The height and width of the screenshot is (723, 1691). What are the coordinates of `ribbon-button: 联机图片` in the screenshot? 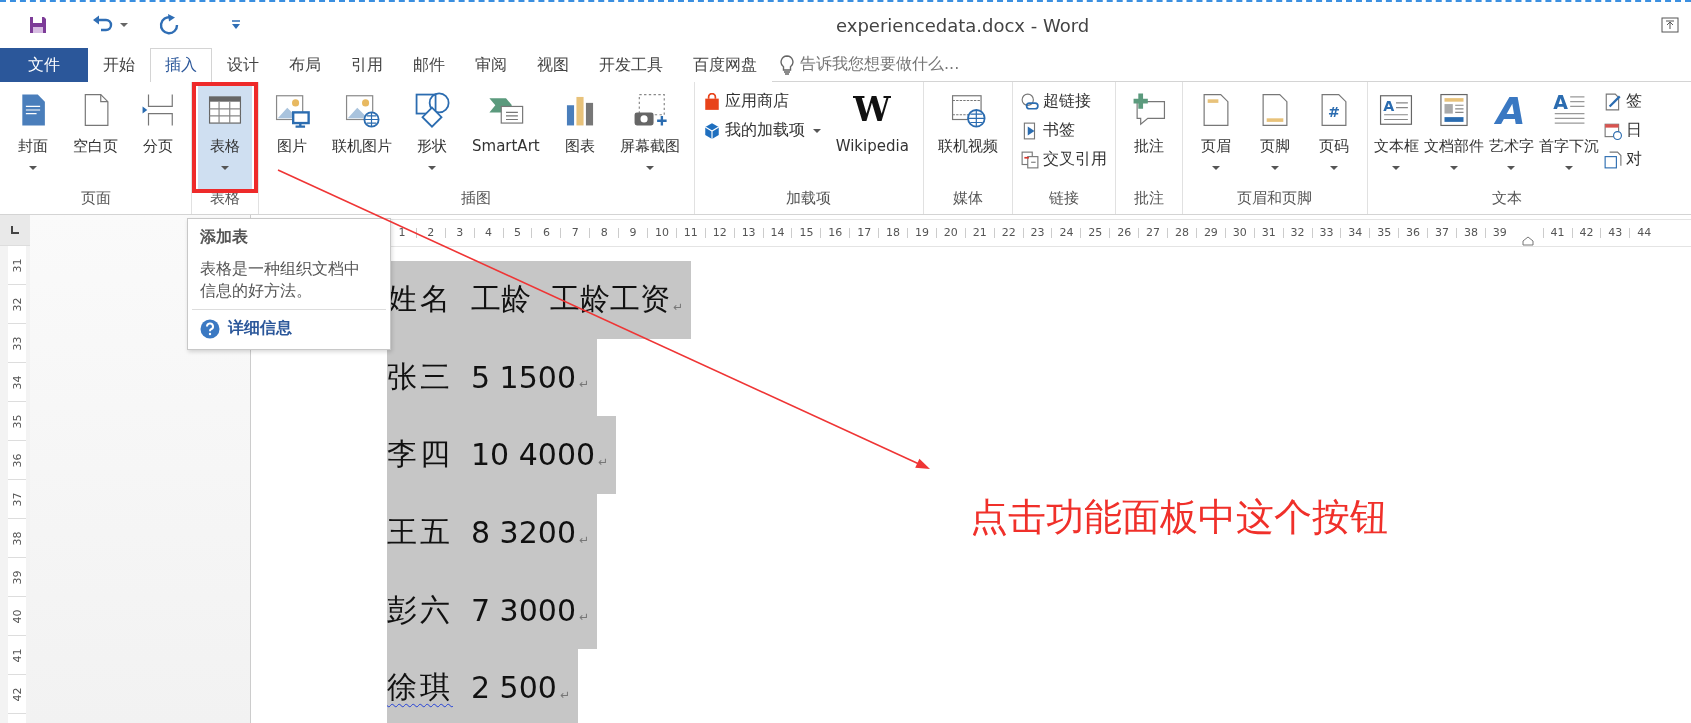 It's located at (362, 137).